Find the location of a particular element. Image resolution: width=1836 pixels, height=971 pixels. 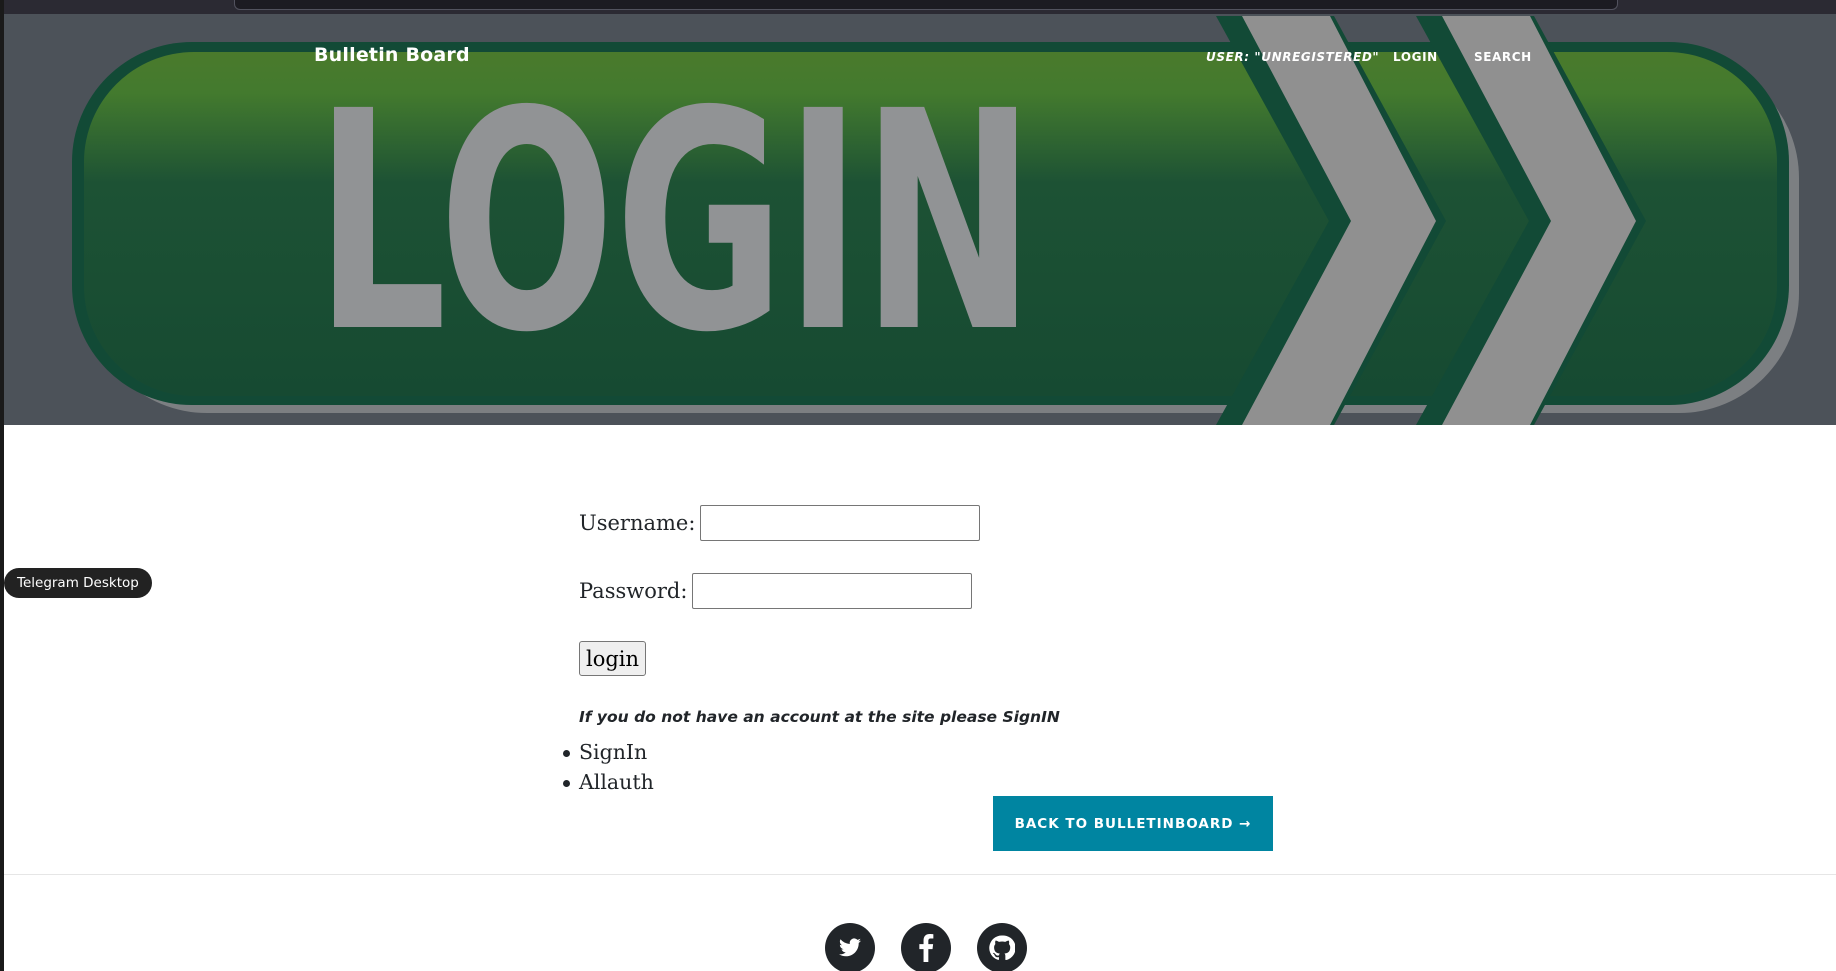

username-label: Username: is located at coordinates (637, 523).